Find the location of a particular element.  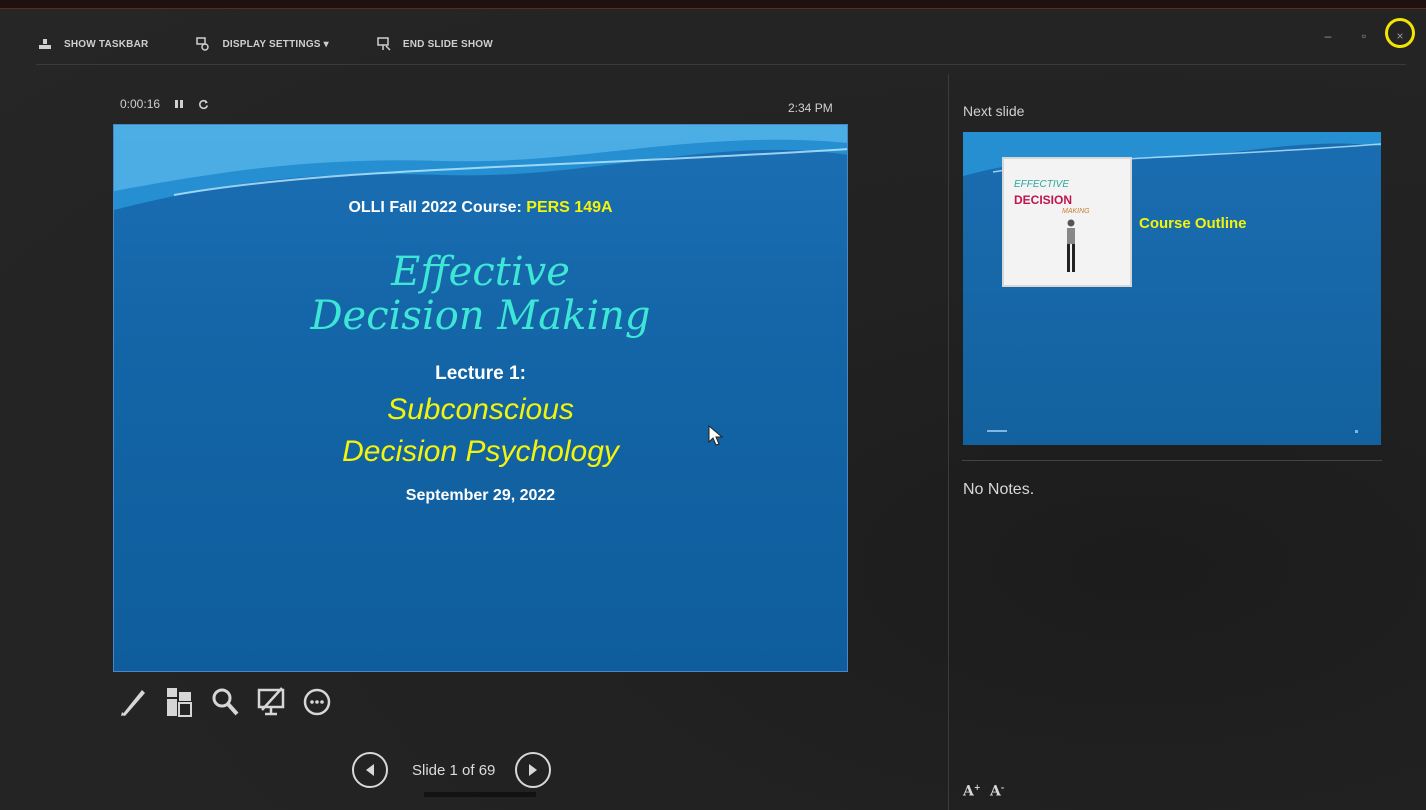

slide-subtitle-line1: Subconscious is located at coordinates (480, 409).